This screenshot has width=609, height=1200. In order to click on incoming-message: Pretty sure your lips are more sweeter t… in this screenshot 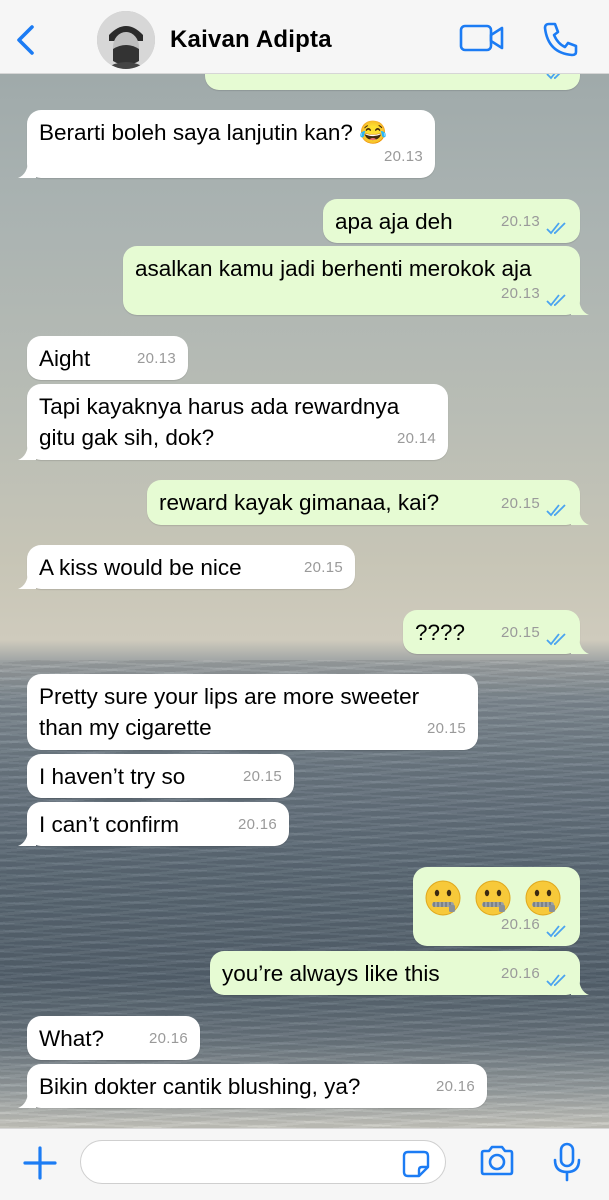, I will do `click(252, 712)`.